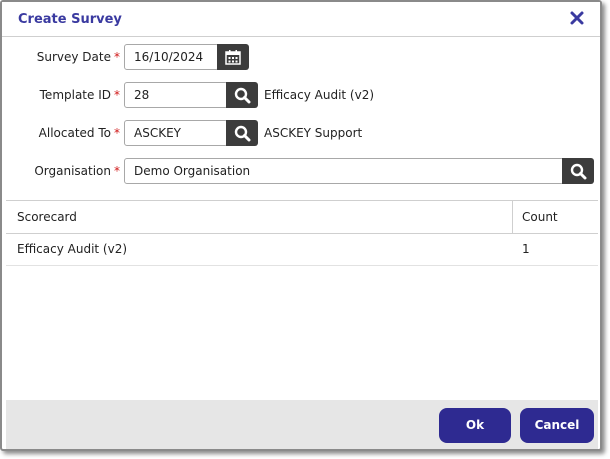 The image size is (610, 459). I want to click on allocated-to-label-text: Allocated To, so click(74, 133).